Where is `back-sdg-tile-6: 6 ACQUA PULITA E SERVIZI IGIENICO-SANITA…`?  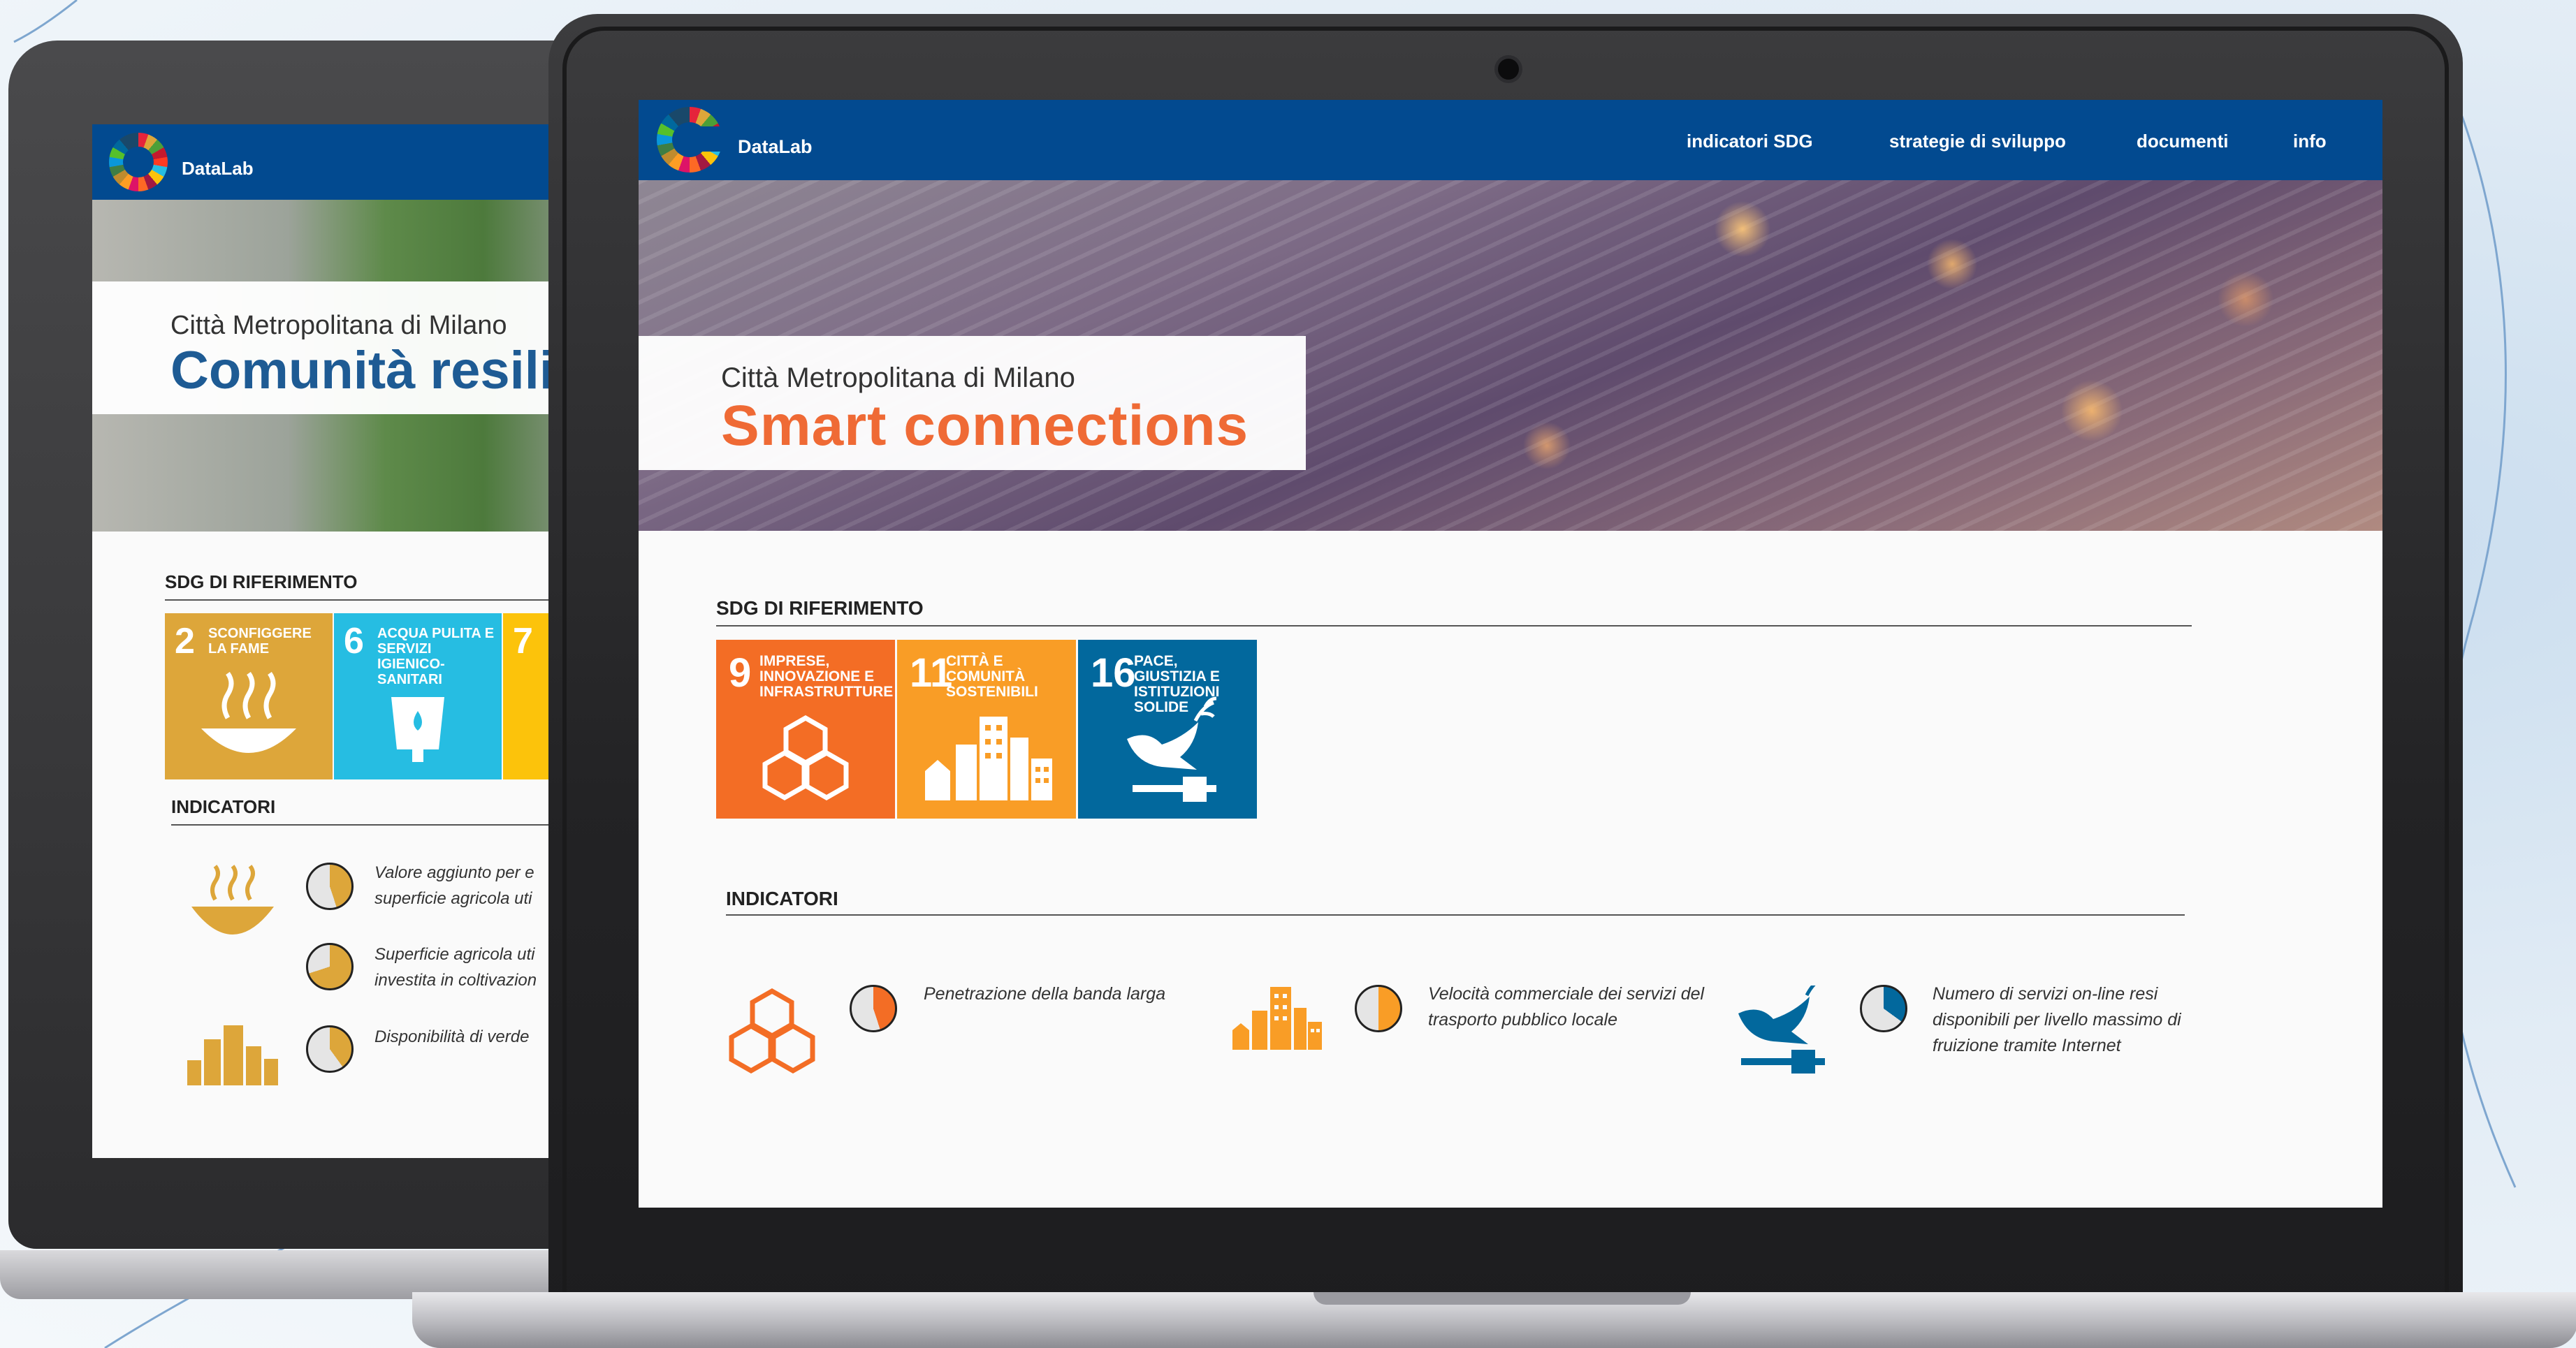 back-sdg-tile-6: 6 ACQUA PULITA E SERVIZI IGIENICO-SANITA… is located at coordinates (418, 696).